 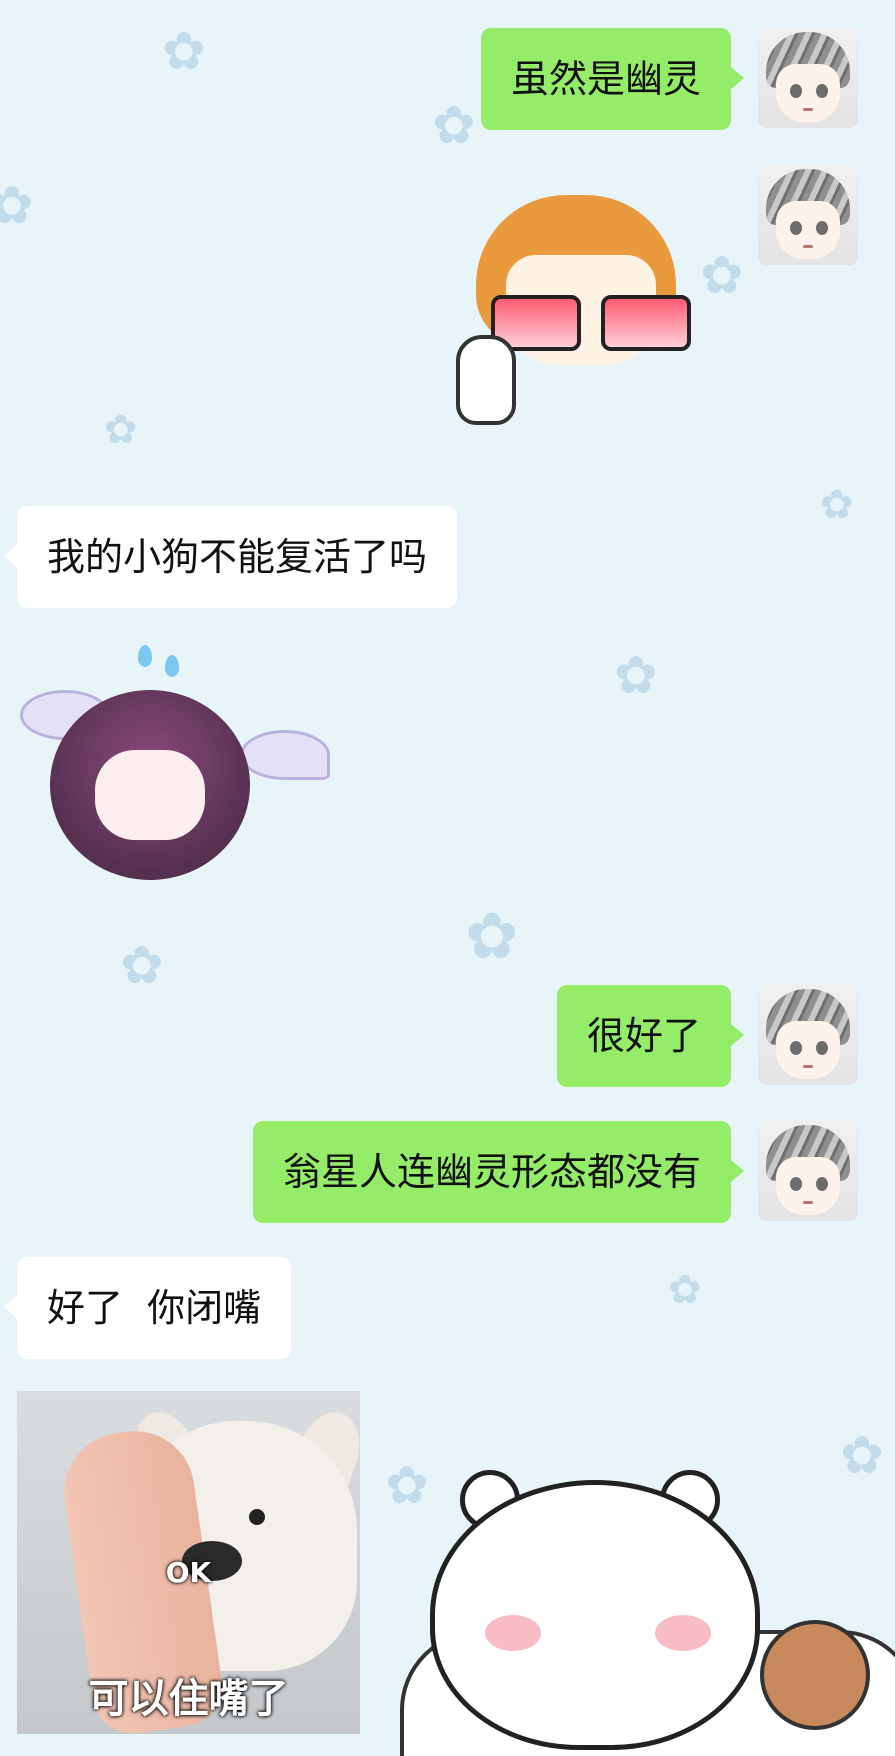 What do you see at coordinates (180, 790) in the screenshot?
I see `crying-purple-hair-character-sticker` at bounding box center [180, 790].